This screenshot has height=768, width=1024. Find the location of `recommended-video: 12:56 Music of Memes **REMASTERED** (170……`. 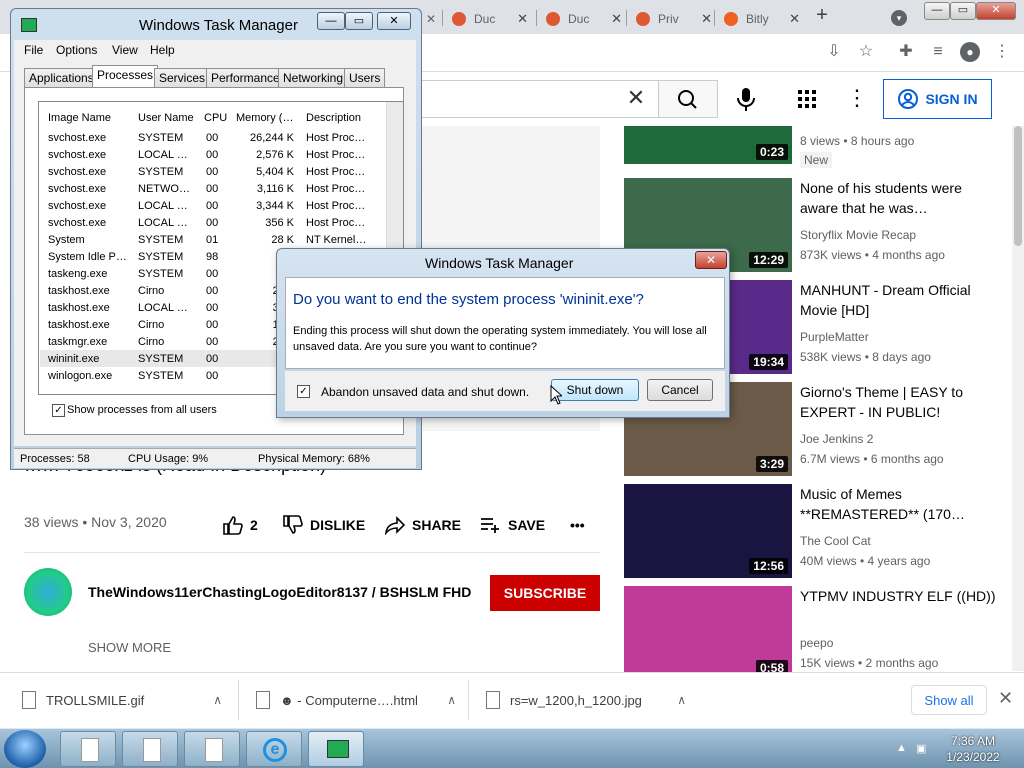

recommended-video: 12:56 Music of Memes **REMASTERED** (170…… is located at coordinates (814, 532).